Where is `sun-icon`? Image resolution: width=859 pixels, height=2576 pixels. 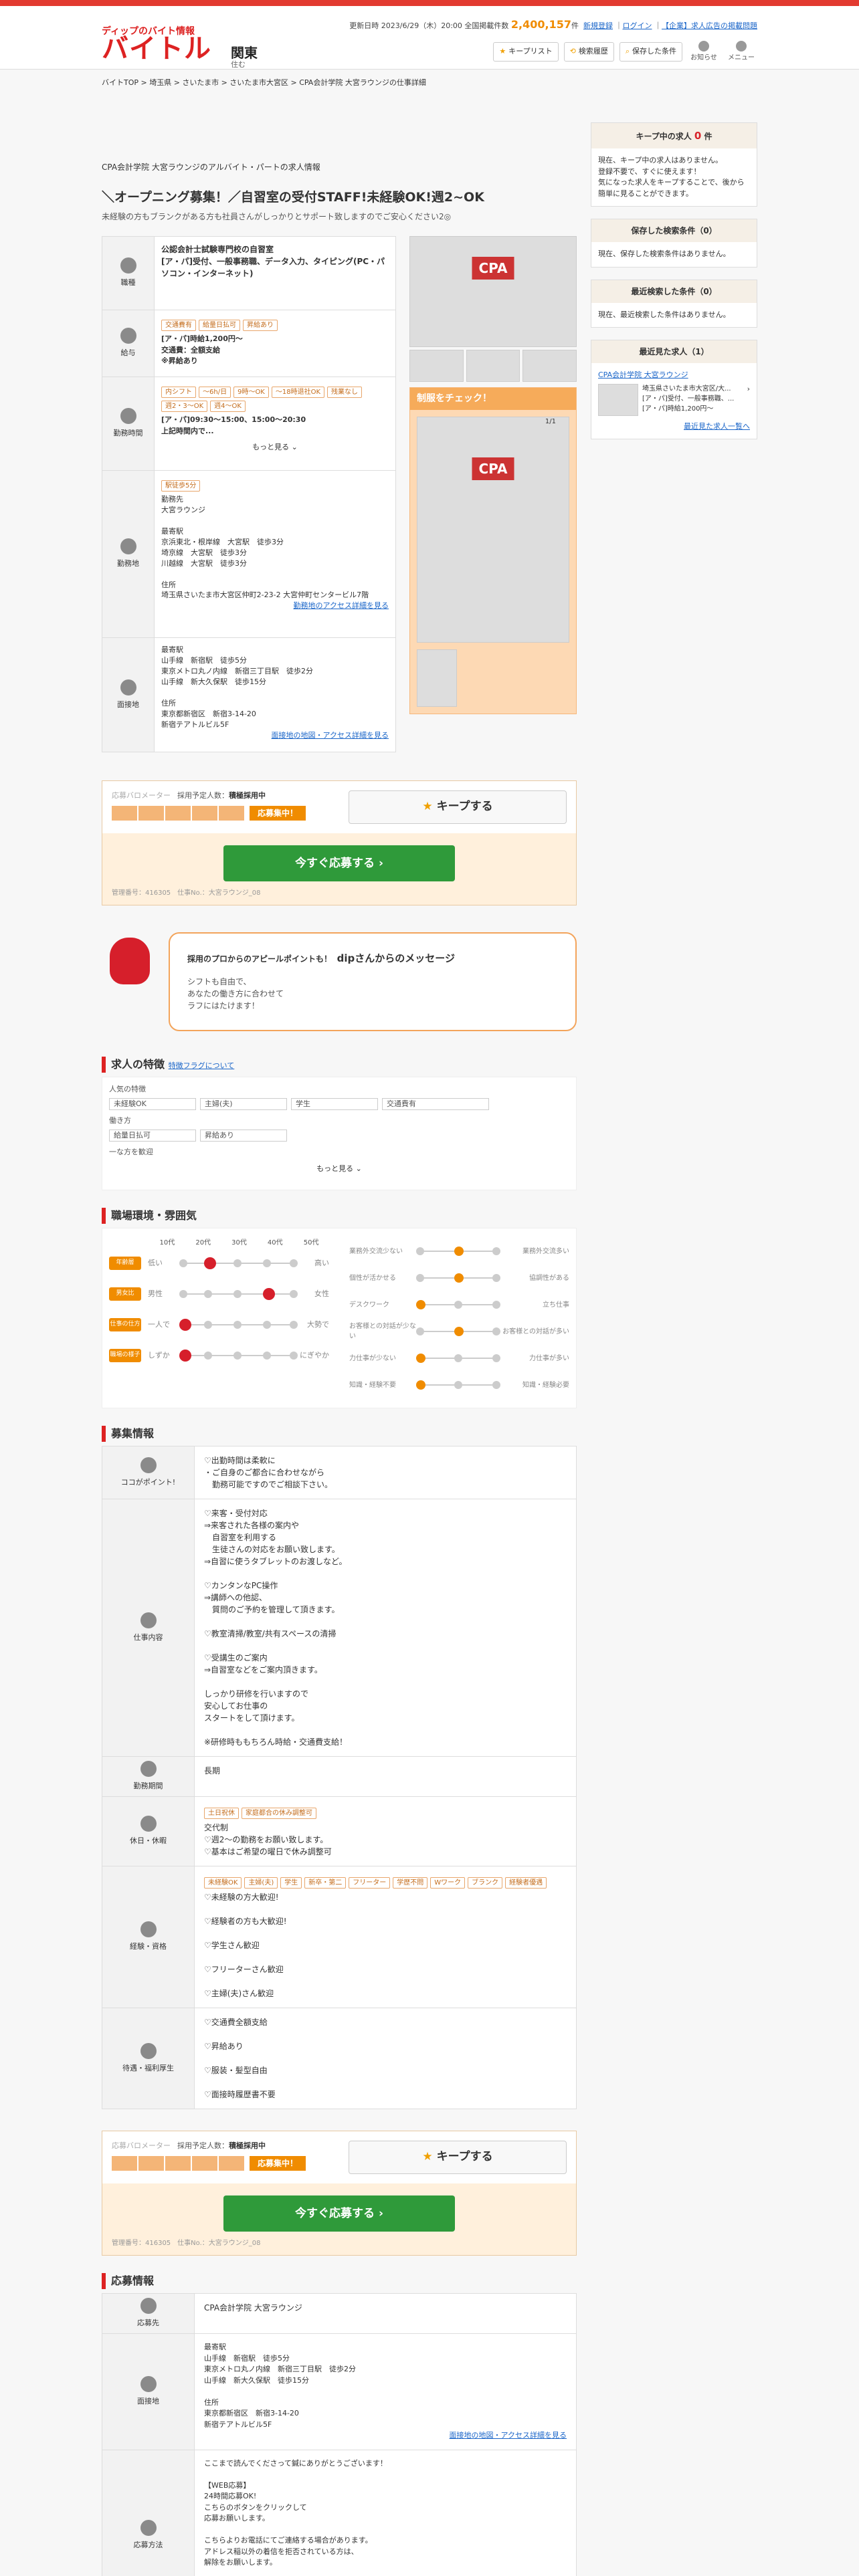
sun-icon is located at coordinates (148, 1824).